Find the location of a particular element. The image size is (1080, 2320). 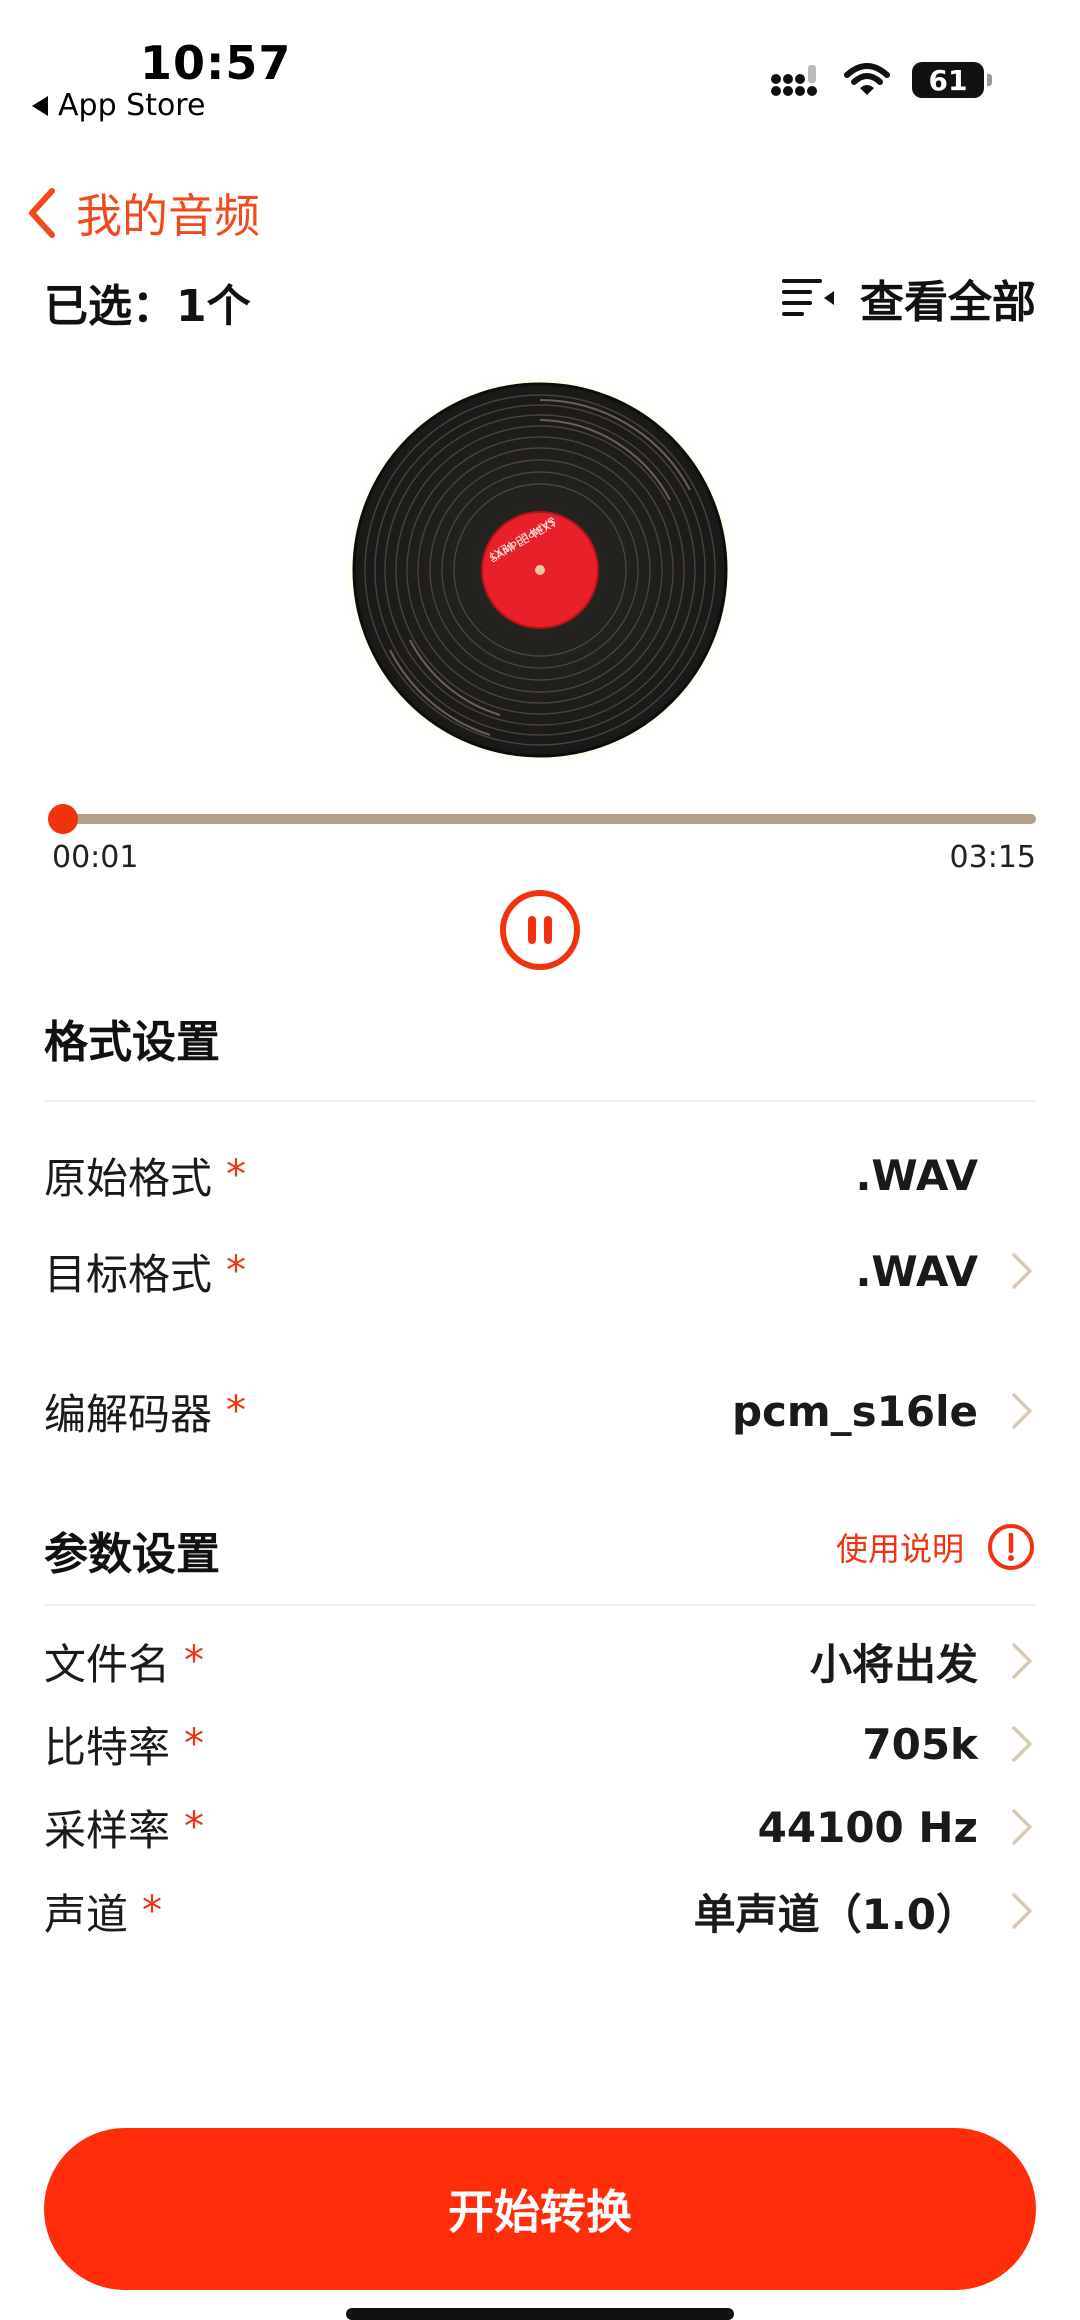

row-target-format: 目标格式 * .WAV is located at coordinates (540, 1271).